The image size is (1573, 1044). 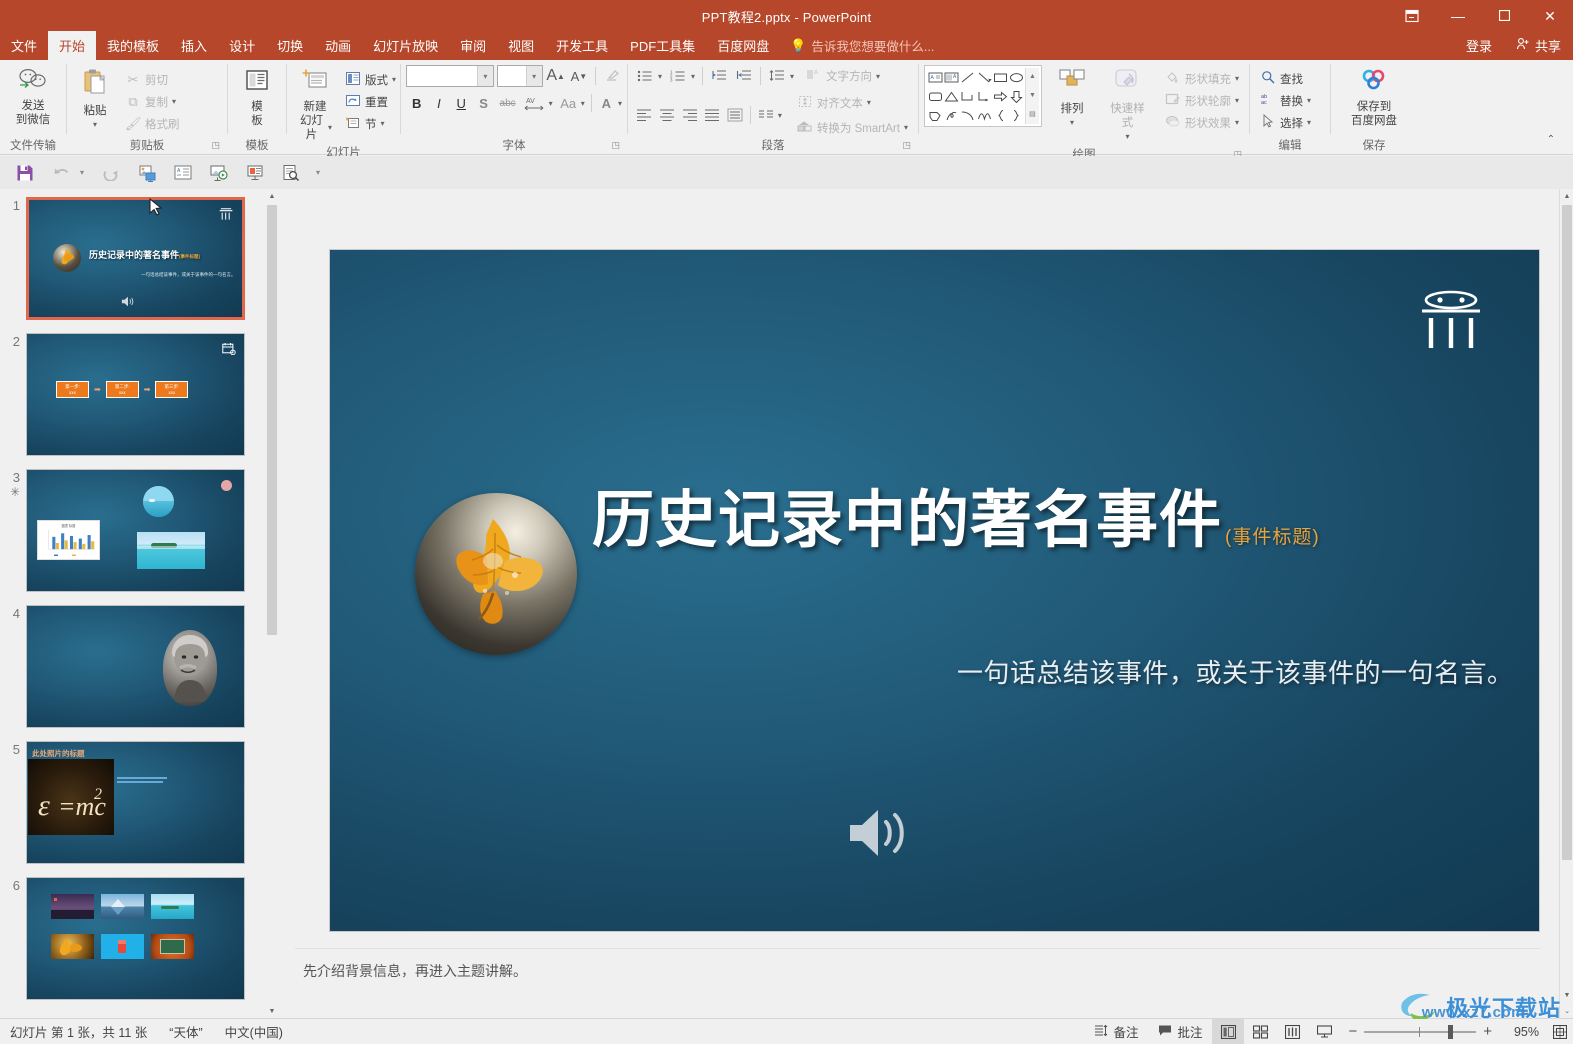 I want to click on layout-button: 版式 ▾, so click(x=370, y=79).